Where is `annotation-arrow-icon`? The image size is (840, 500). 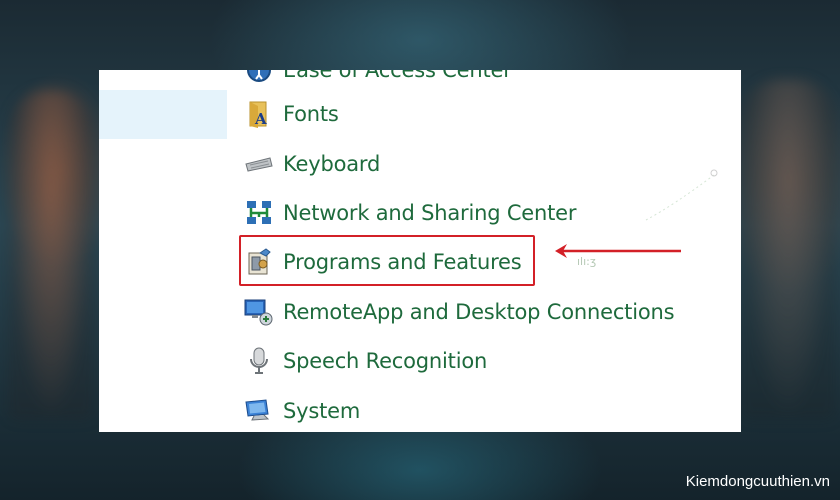 annotation-arrow-icon is located at coordinates (618, 251).